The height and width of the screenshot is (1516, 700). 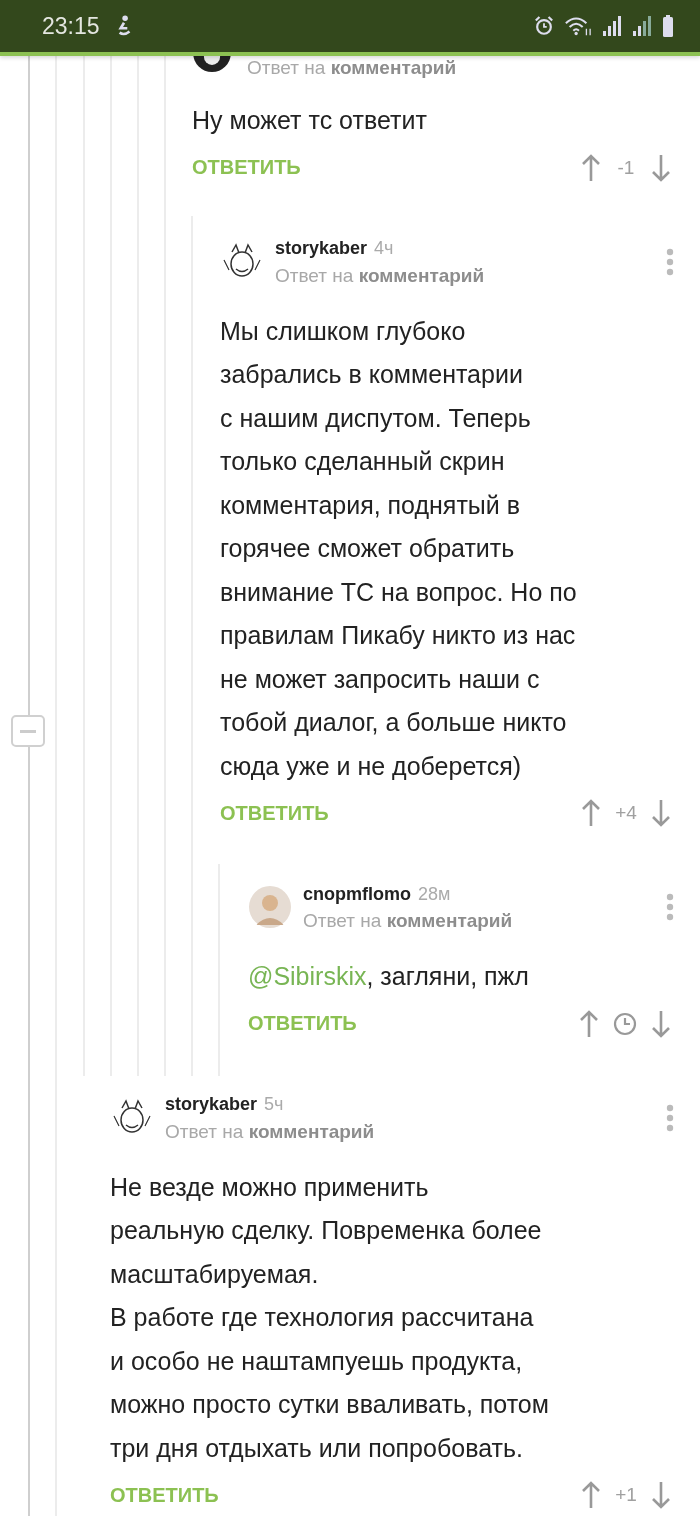 I want to click on comment-text: @Sibirskix, загляни, пжл, so click(x=389, y=976).